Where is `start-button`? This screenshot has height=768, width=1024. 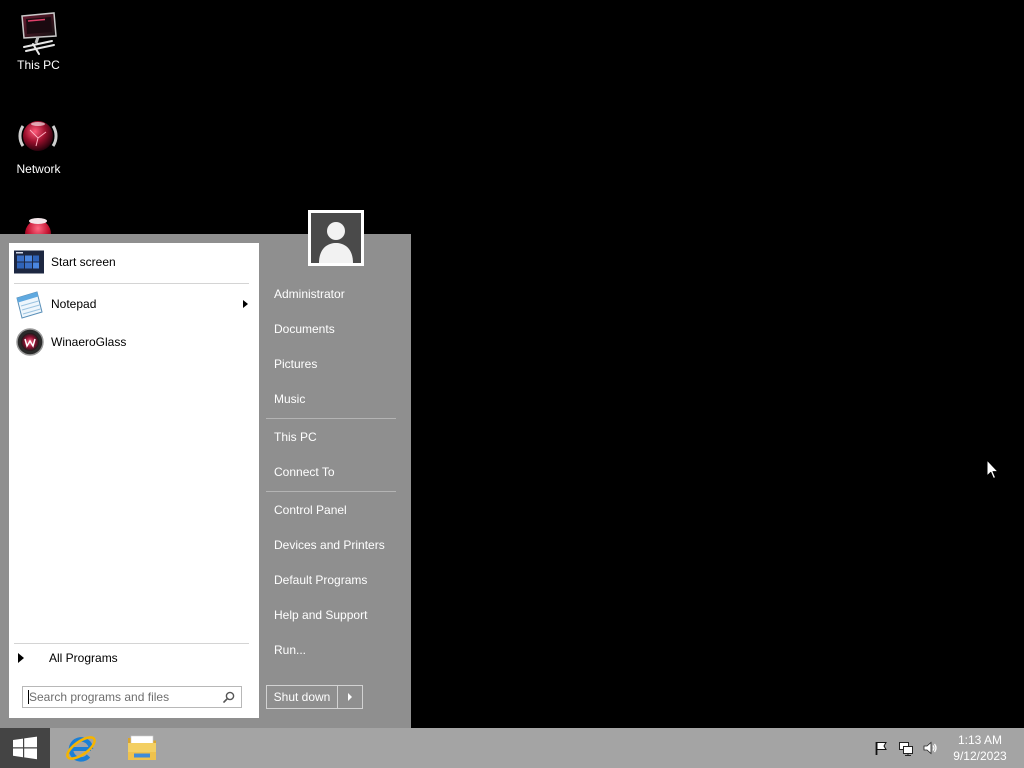 start-button is located at coordinates (25, 748).